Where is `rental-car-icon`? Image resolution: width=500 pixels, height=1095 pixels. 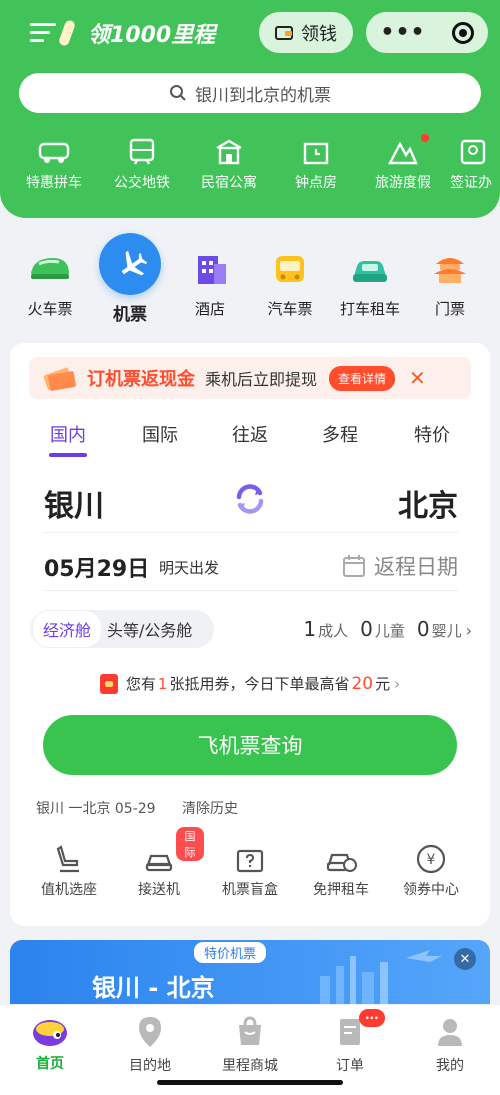 rental-car-icon is located at coordinates (341, 862).